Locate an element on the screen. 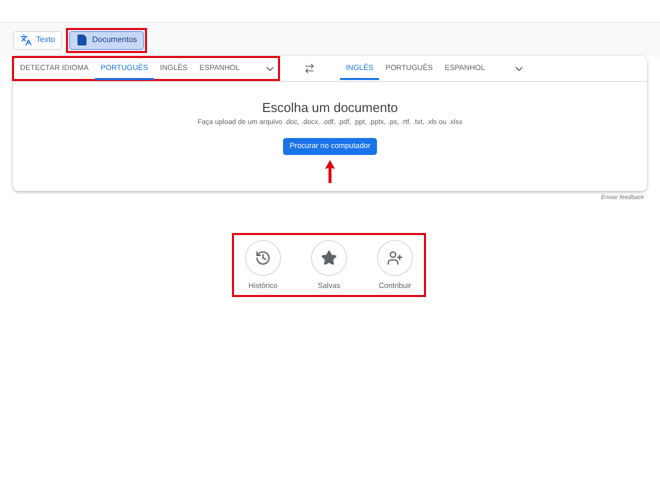  mode-tab: Documentos is located at coordinates (106, 40).